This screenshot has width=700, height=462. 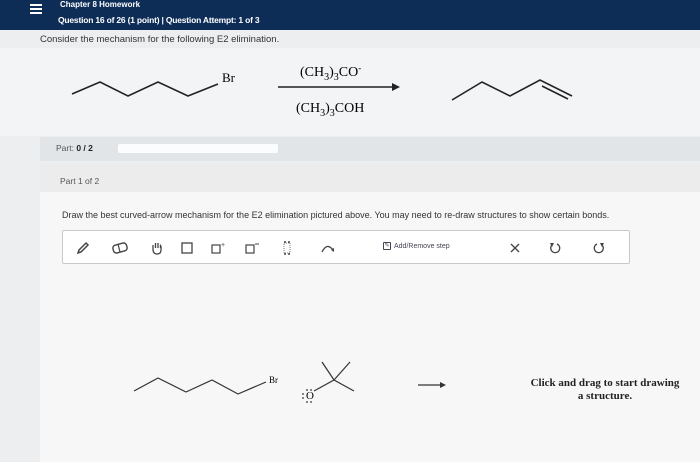 What do you see at coordinates (187, 248) in the screenshot?
I see `square-icon` at bounding box center [187, 248].